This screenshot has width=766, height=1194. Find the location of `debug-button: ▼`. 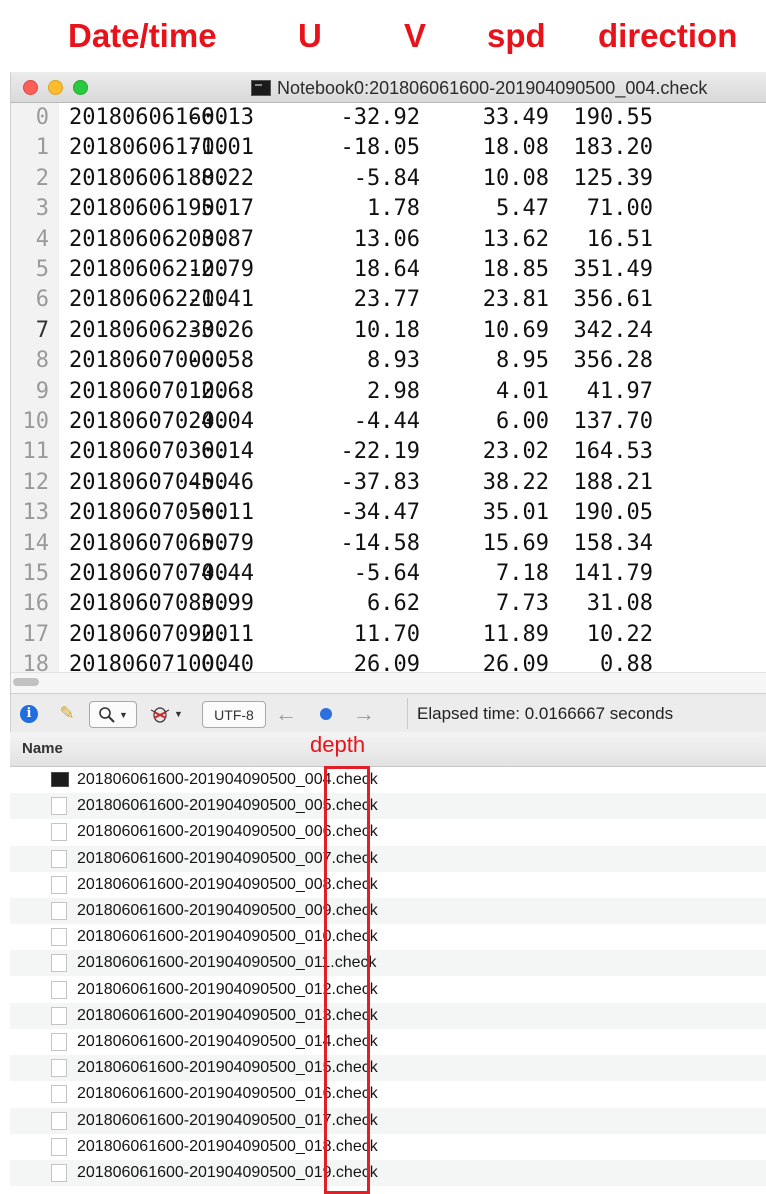

debug-button: ▼ is located at coordinates (166, 713).